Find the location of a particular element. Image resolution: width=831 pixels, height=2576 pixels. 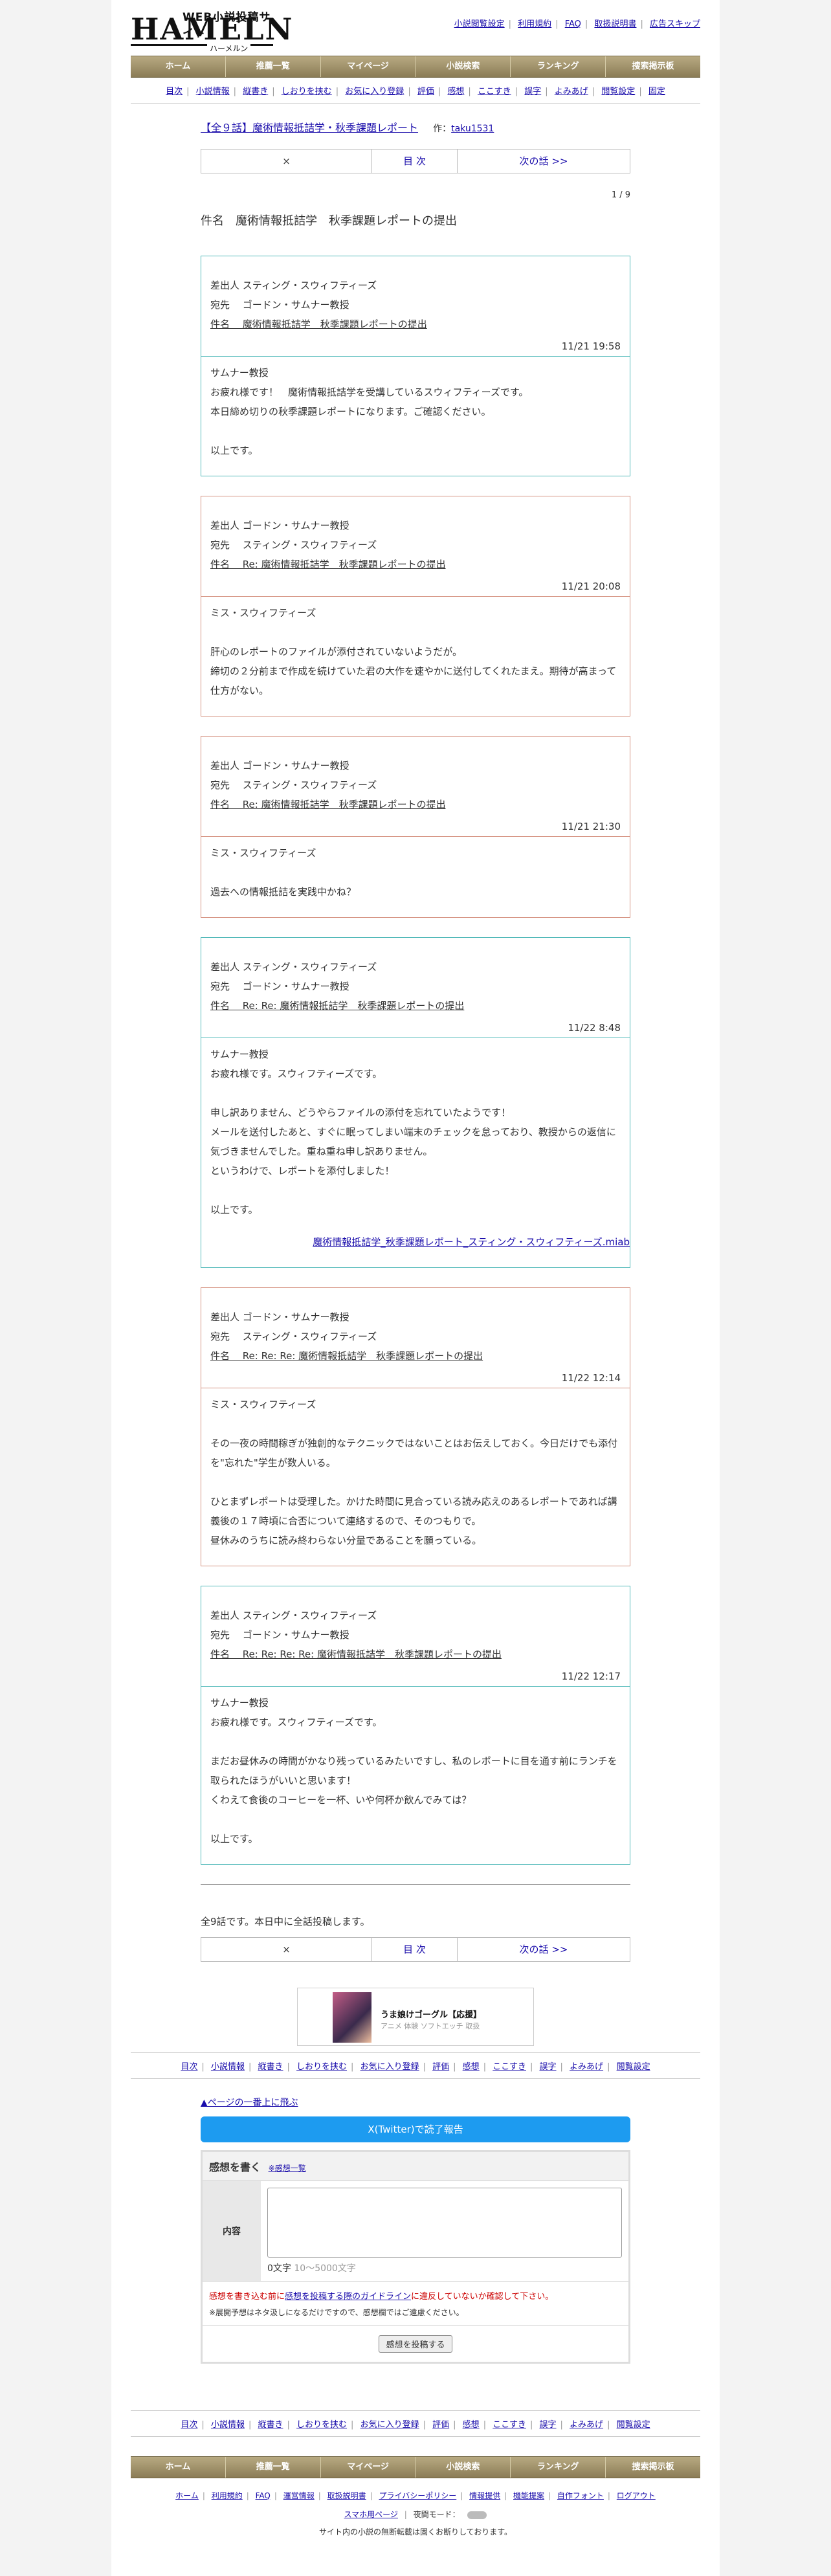

mobile-page-link: スマホ用ページ is located at coordinates (371, 2514).